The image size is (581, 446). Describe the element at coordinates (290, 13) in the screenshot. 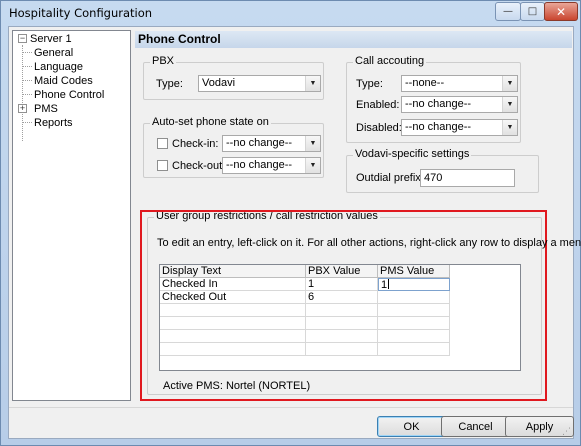

I see `title-bar: Hospitality Configuration — □ ✕` at that location.